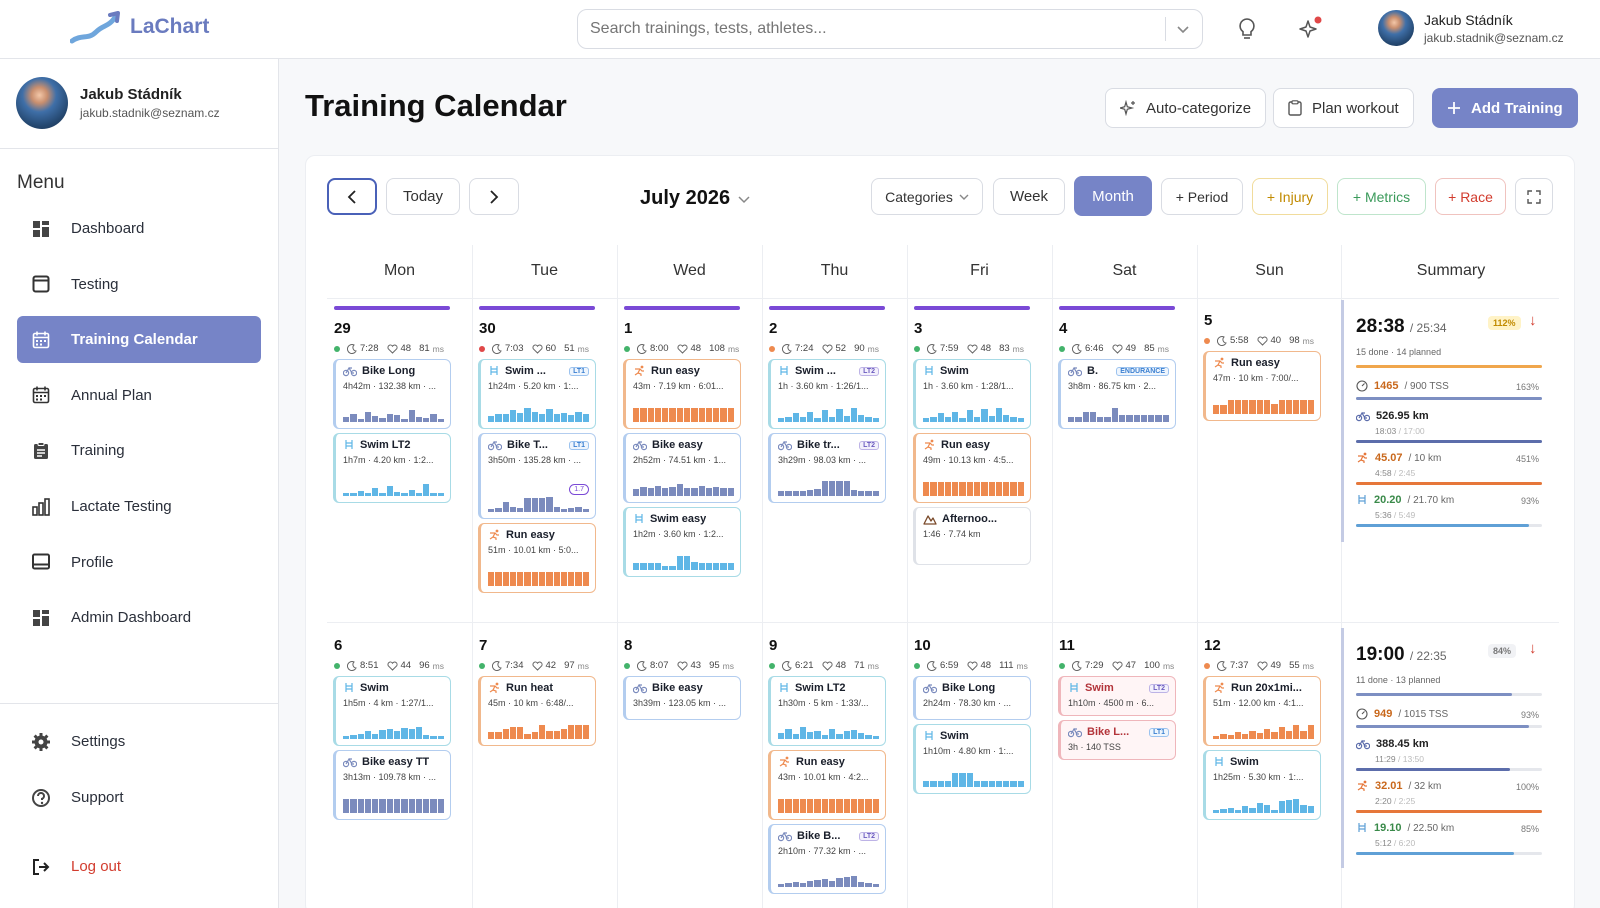  What do you see at coordinates (762, 576) in the screenshot?
I see `grid-line` at bounding box center [762, 576].